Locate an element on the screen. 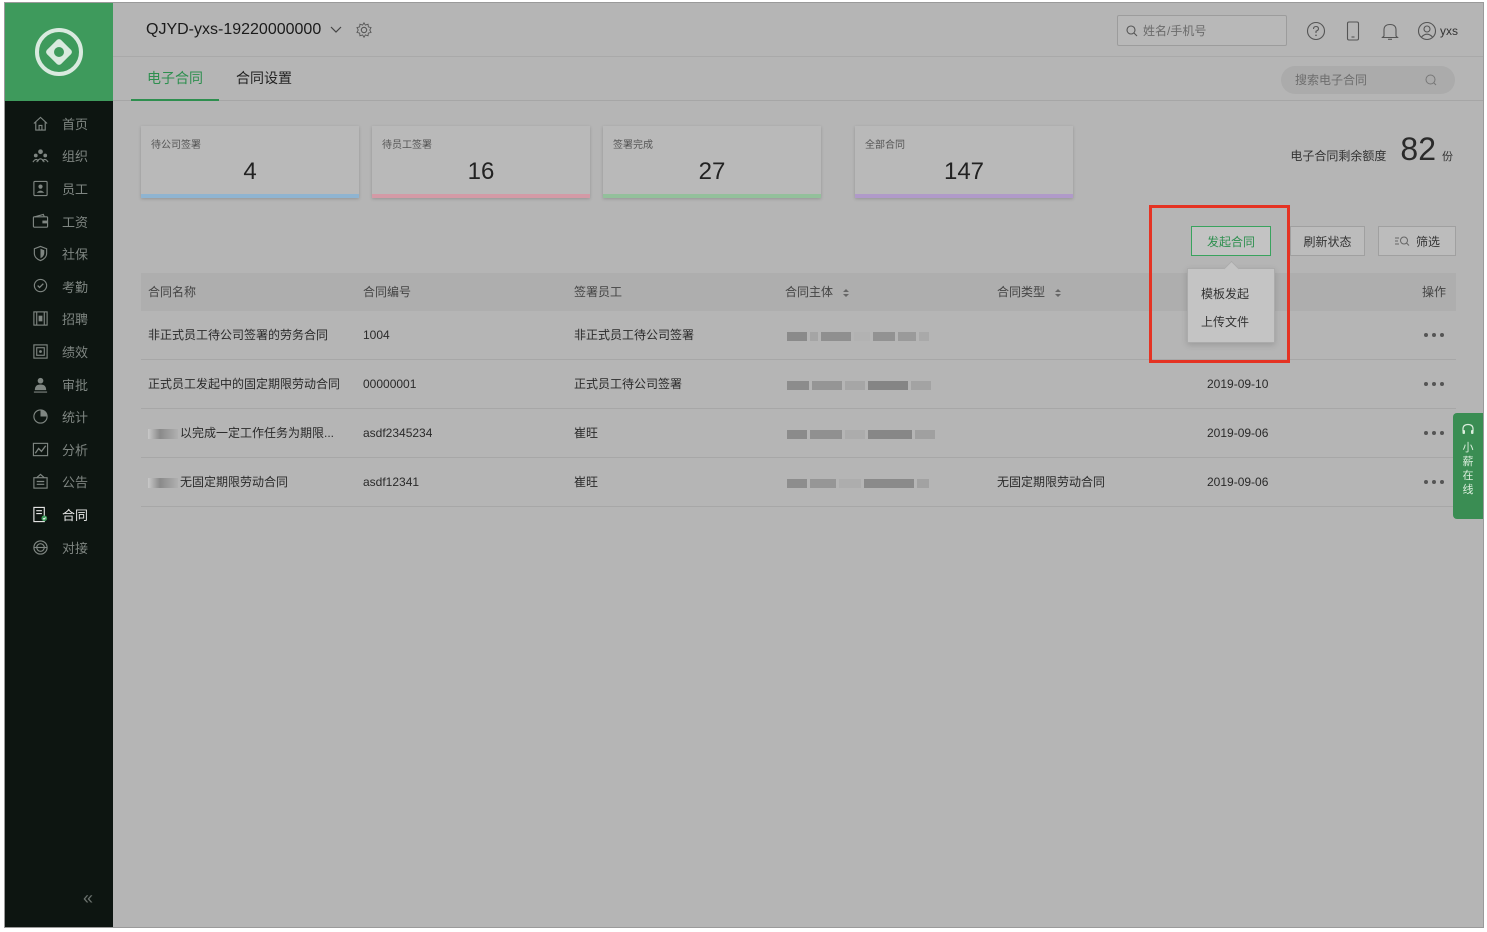 This screenshot has height=932, width=1487. company-name: QJYD-yxs-19220000000 is located at coordinates (234, 29).